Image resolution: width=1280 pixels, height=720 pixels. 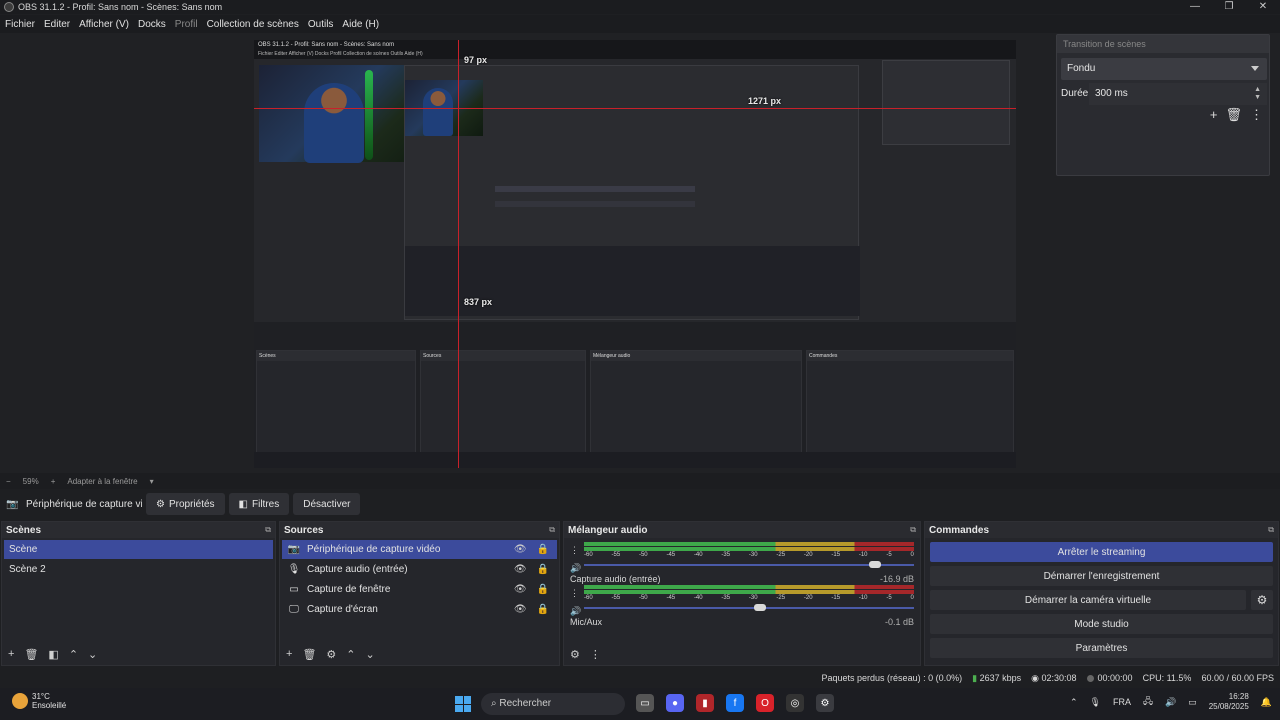 What do you see at coordinates (1266, 702) in the screenshot?
I see `notification-icon: 🔔` at bounding box center [1266, 702].